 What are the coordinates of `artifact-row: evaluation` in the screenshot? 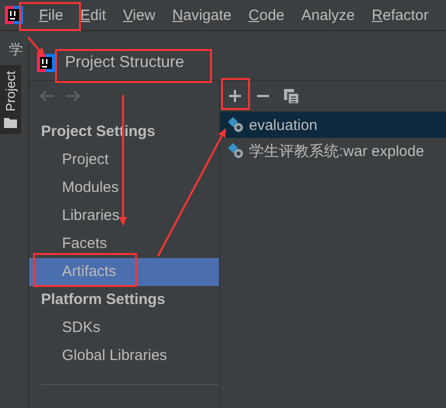 It's located at (333, 125).